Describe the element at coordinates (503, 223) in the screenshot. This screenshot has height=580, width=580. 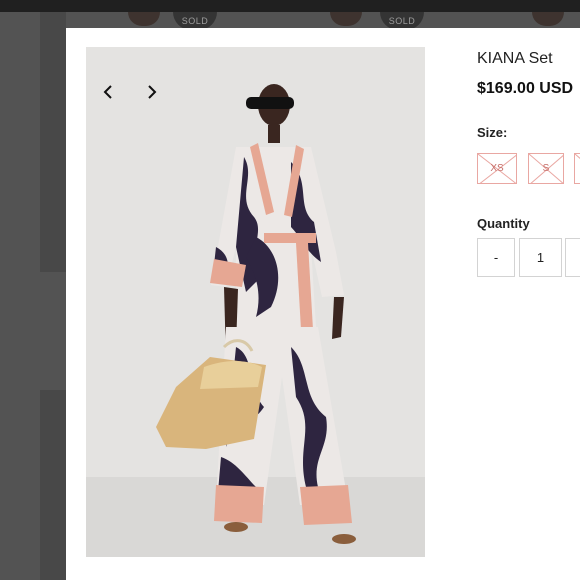
I see `quantity-label: Quantity` at that location.